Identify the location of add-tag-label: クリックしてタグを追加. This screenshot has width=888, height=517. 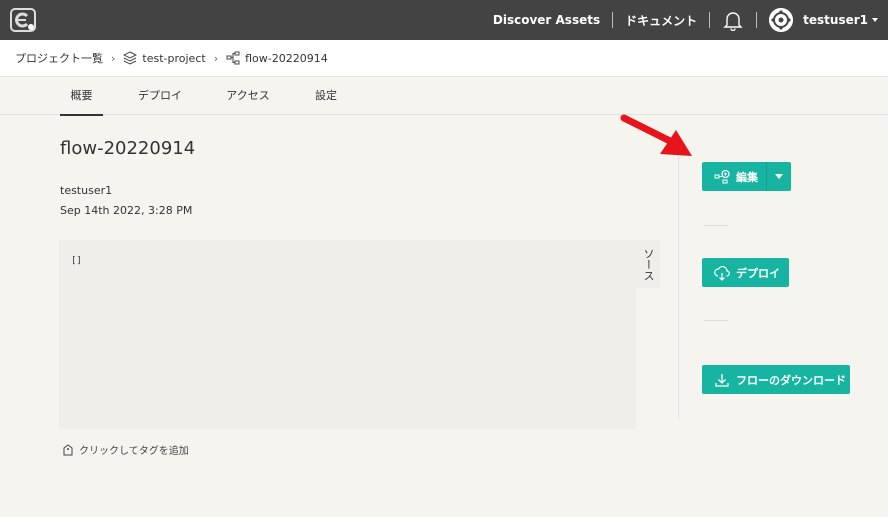
(134, 451).